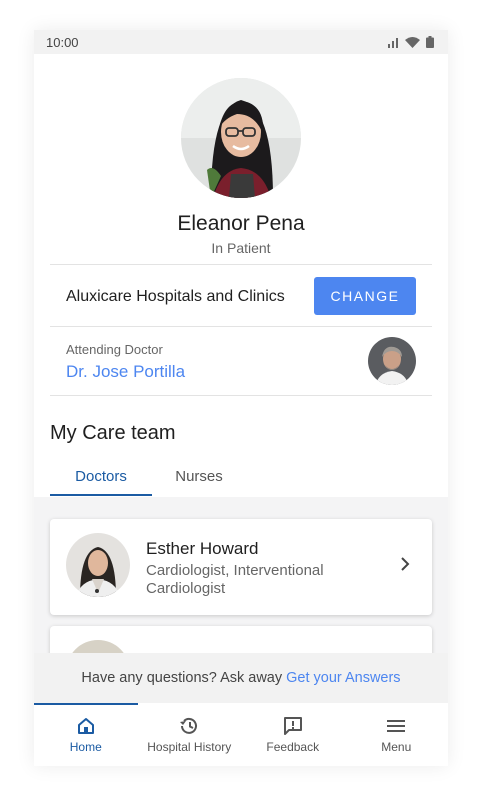 The height and width of the screenshot is (804, 482). I want to click on status-bar: 10:00, so click(241, 42).